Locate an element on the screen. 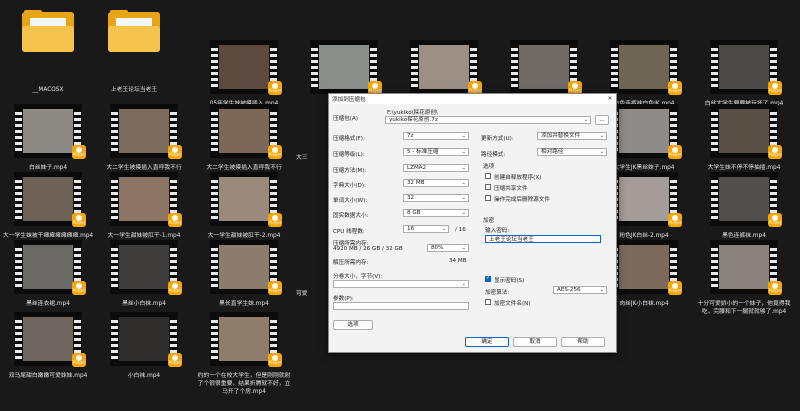 Image resolution: width=800 pixels, height=411 pixels. video-file: Player 大一学生妹被干瘫瘫瘫瘫瘫瘫.mp4 is located at coordinates (48, 206).